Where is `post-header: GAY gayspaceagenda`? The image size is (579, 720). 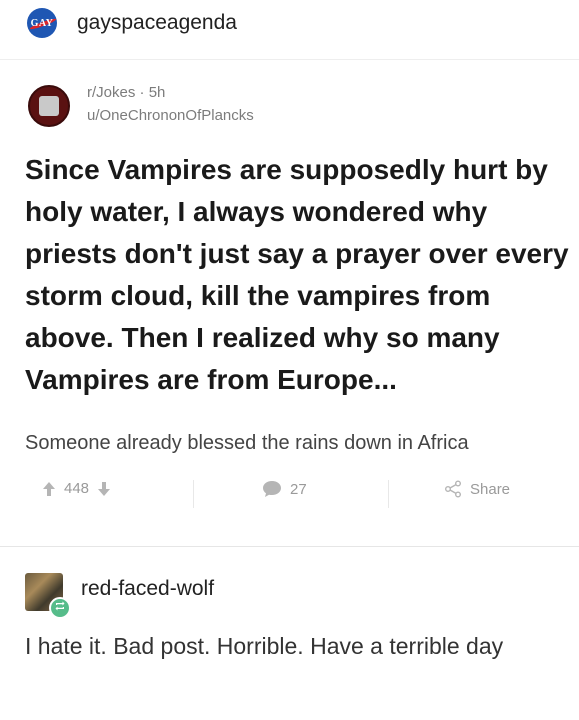 post-header: GAY gayspaceagenda is located at coordinates (289, 26).